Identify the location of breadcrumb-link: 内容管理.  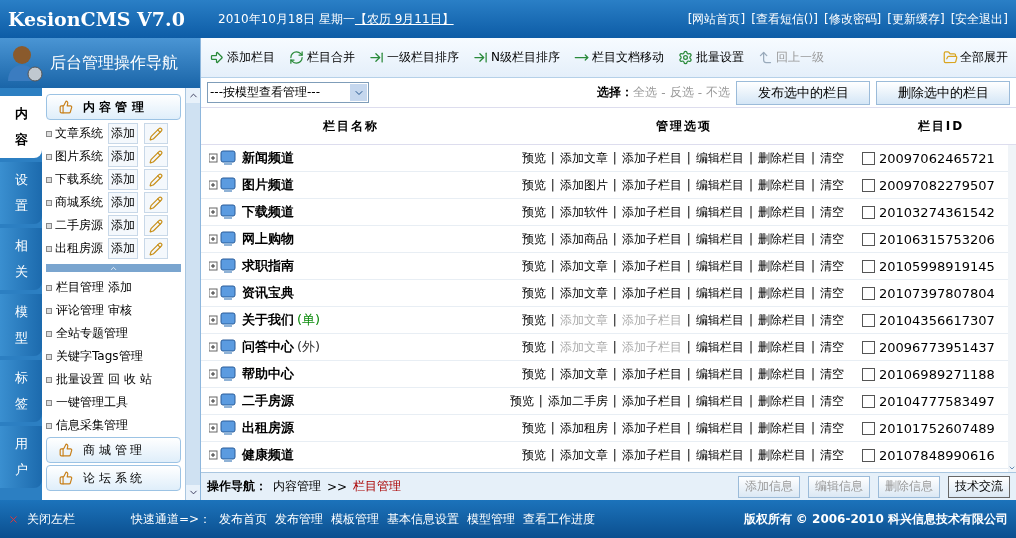
(297, 486).